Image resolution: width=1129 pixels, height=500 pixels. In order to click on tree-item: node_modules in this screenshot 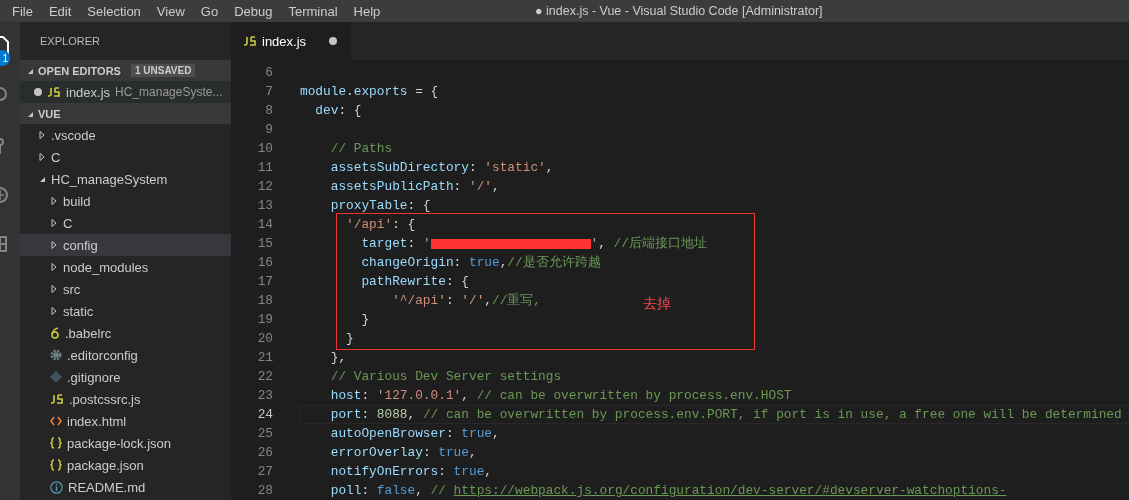, I will do `click(125, 267)`.